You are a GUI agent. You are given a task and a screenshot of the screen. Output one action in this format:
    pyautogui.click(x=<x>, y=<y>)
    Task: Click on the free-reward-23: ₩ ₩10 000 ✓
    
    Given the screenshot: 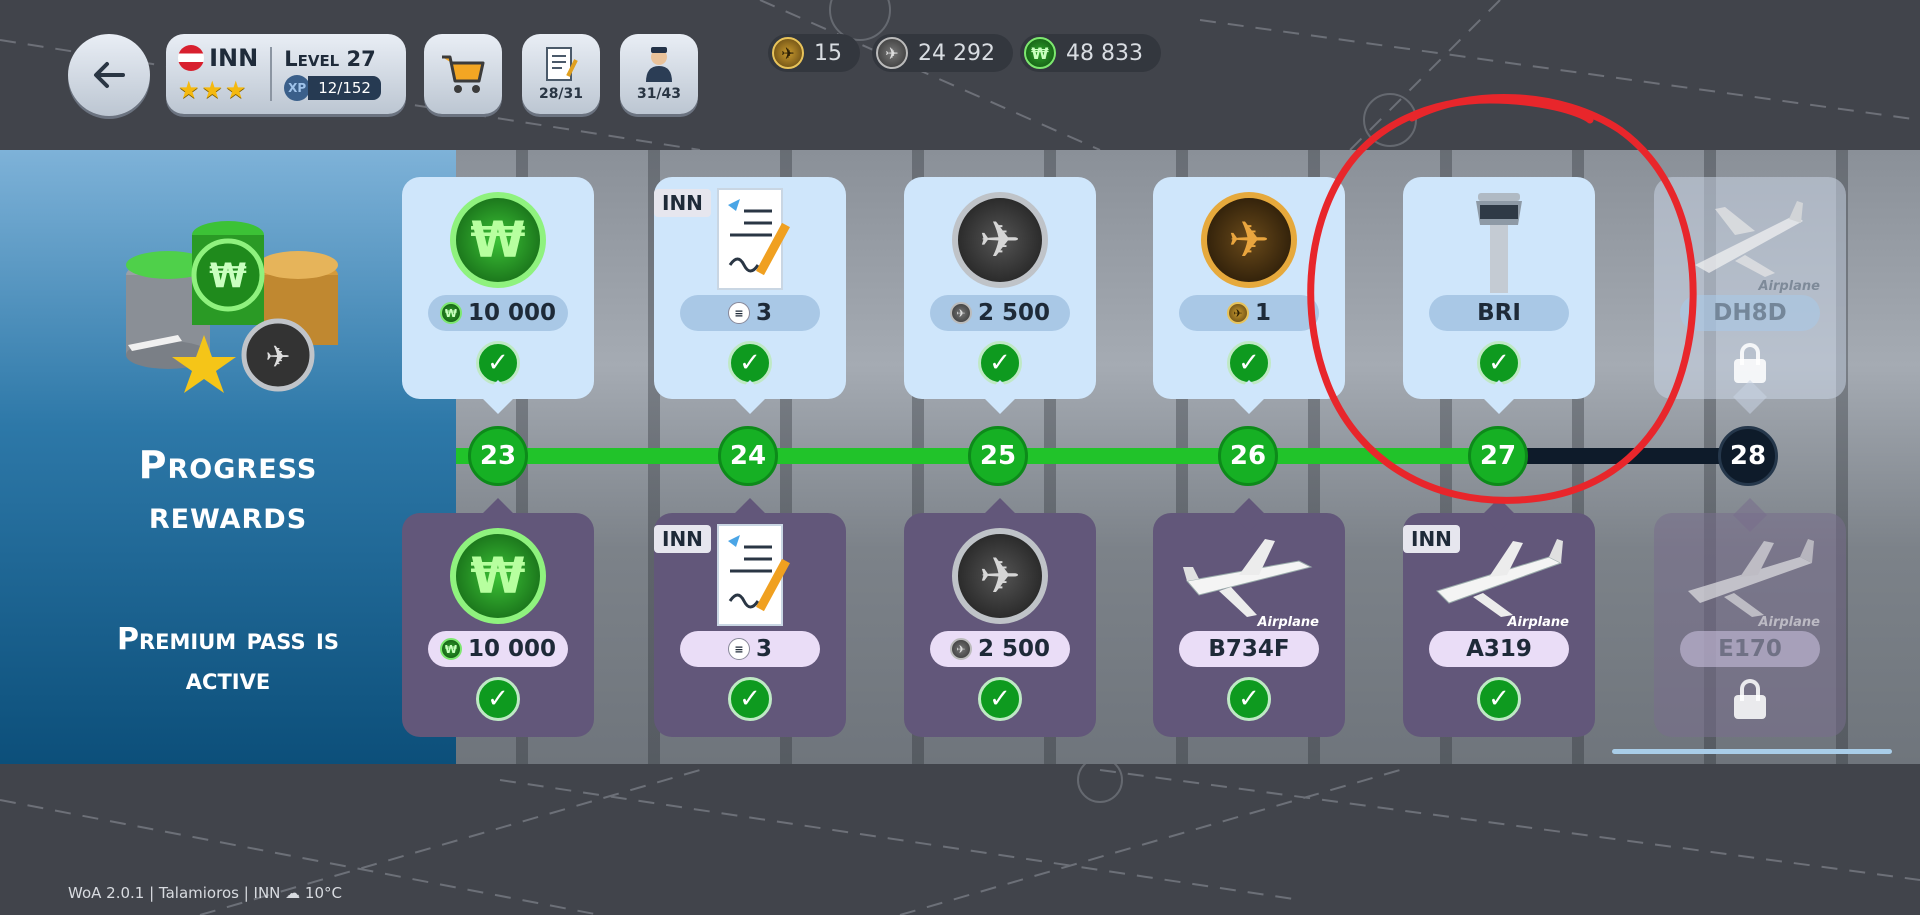 What is the action you would take?
    pyautogui.click(x=498, y=295)
    